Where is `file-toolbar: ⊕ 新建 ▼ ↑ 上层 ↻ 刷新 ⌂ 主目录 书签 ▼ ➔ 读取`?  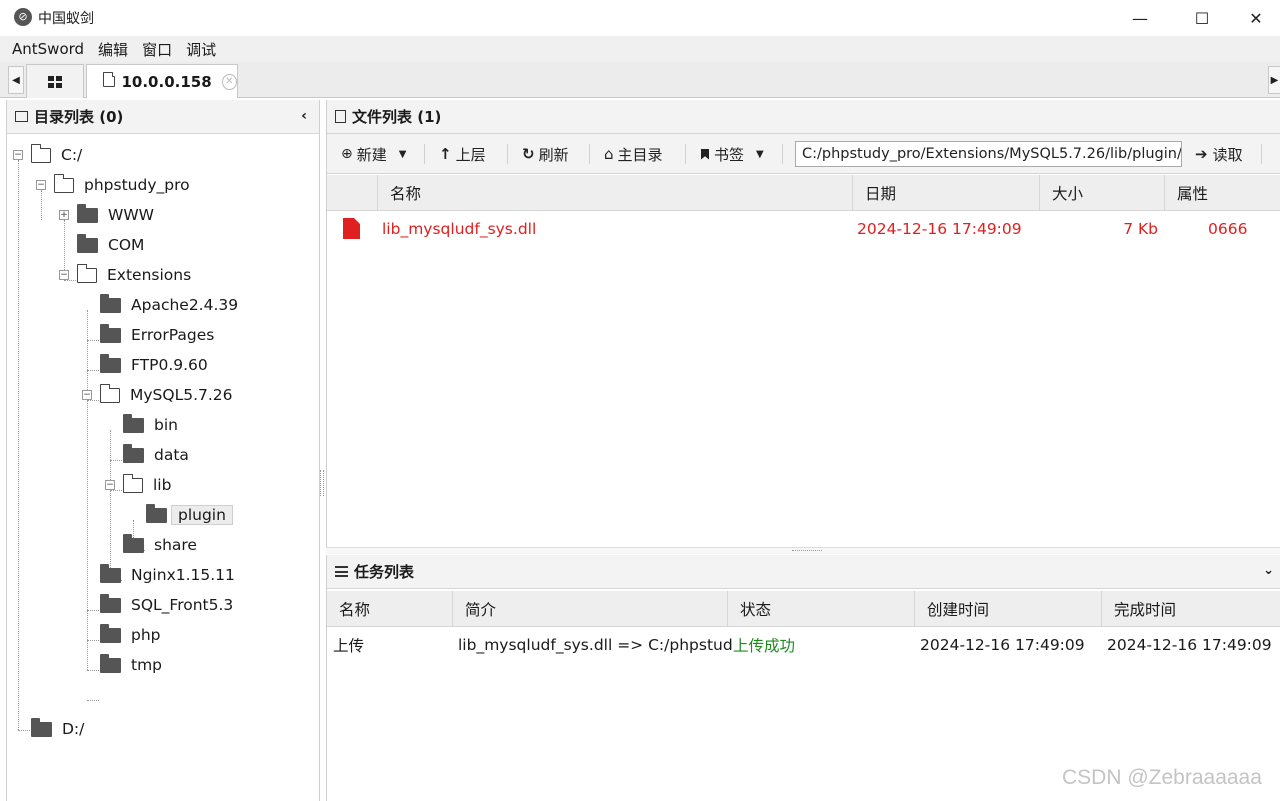 file-toolbar: ⊕ 新建 ▼ ↑ 上层 ↻ 刷新 ⌂ 主目录 书签 ▼ ➔ 读取 is located at coordinates (803, 154).